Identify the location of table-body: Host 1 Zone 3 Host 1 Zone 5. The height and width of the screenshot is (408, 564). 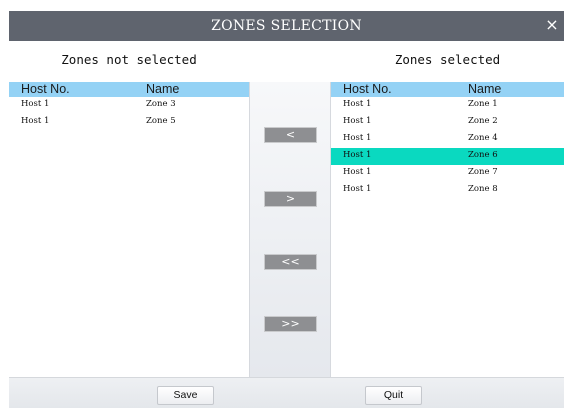
(129, 114).